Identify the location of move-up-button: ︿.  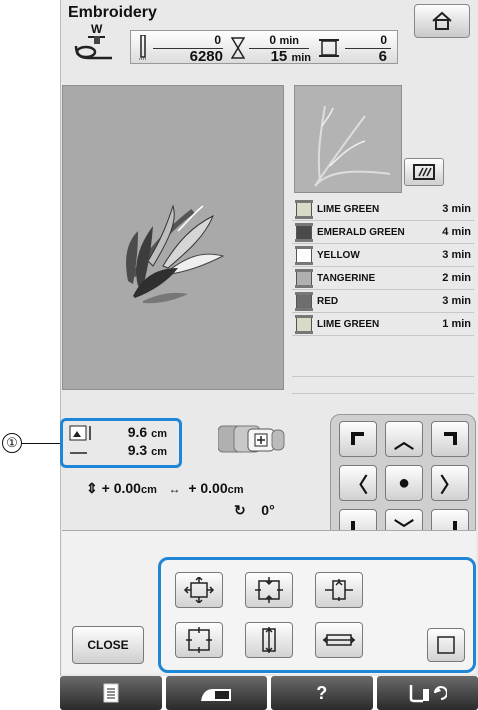
(404, 439).